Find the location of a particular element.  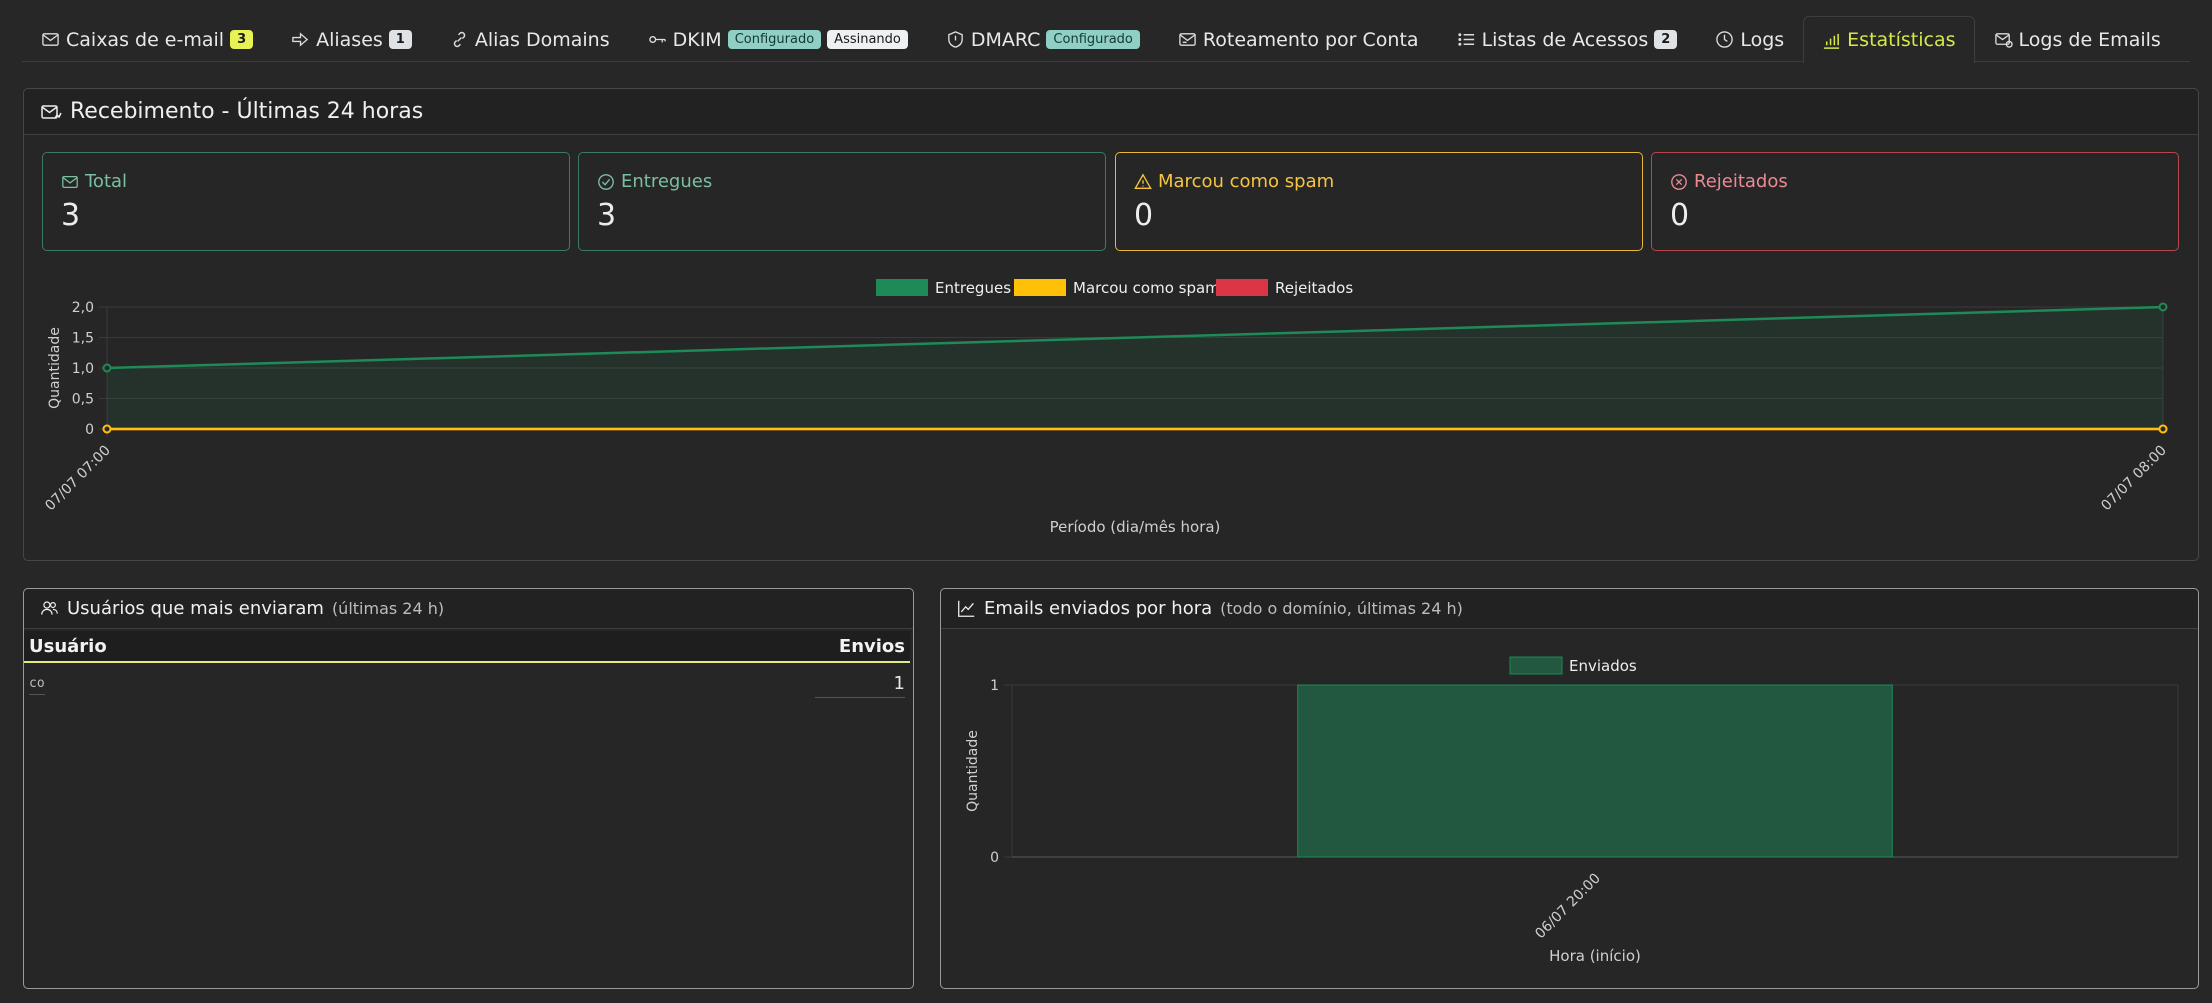

x-tick-label: 06/07 20:00 is located at coordinates (1568, 907).